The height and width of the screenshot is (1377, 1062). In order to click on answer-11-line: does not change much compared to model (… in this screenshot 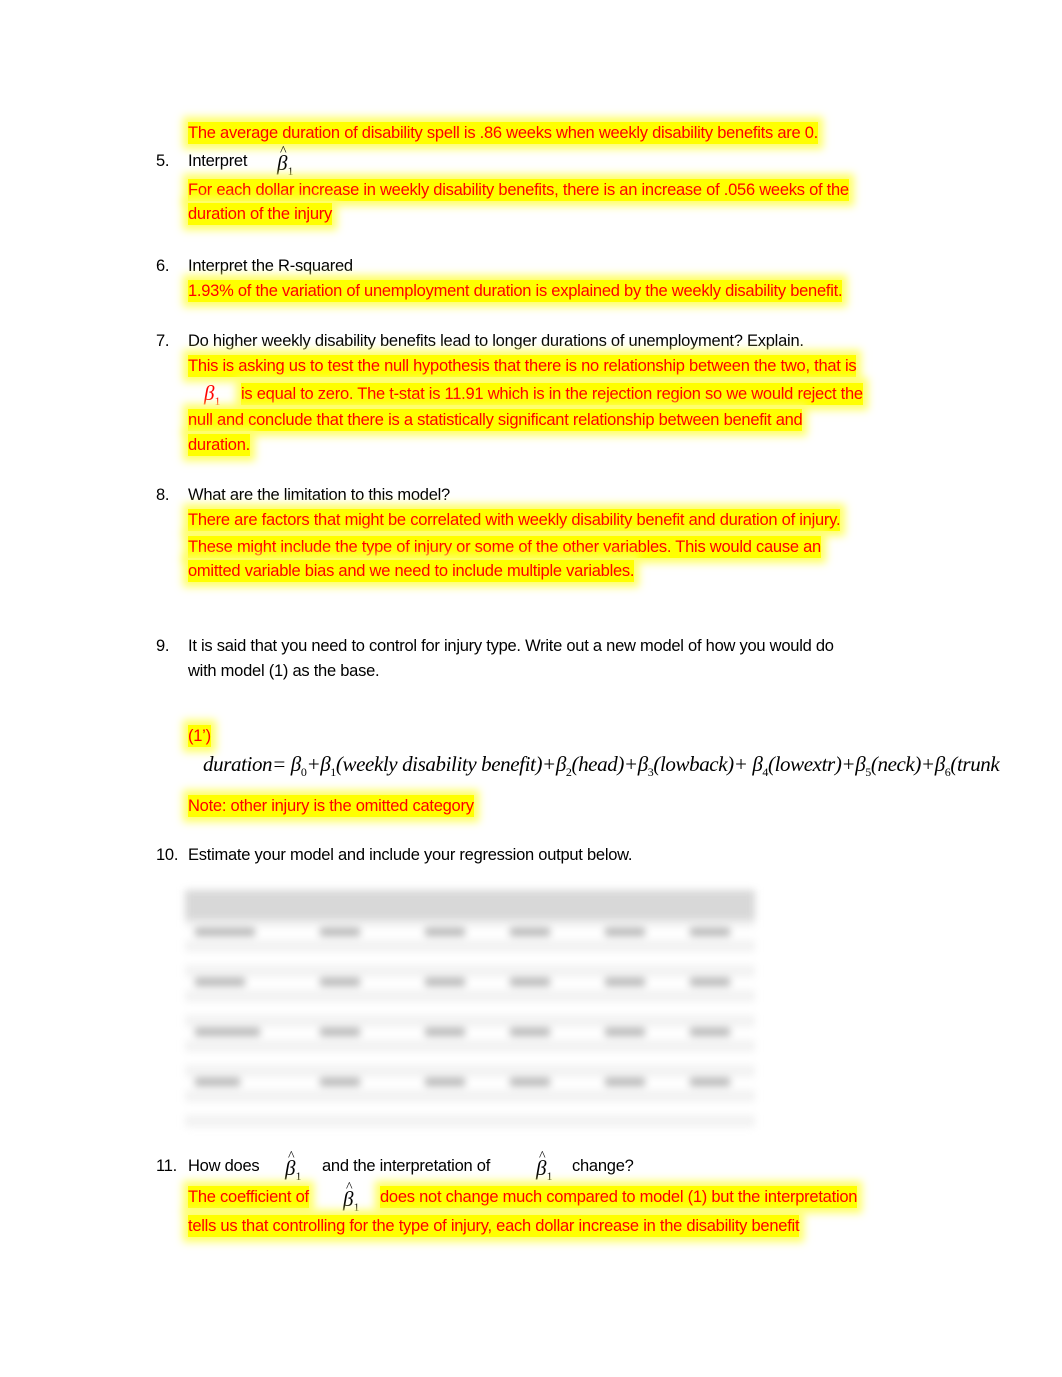, I will do `click(619, 1197)`.